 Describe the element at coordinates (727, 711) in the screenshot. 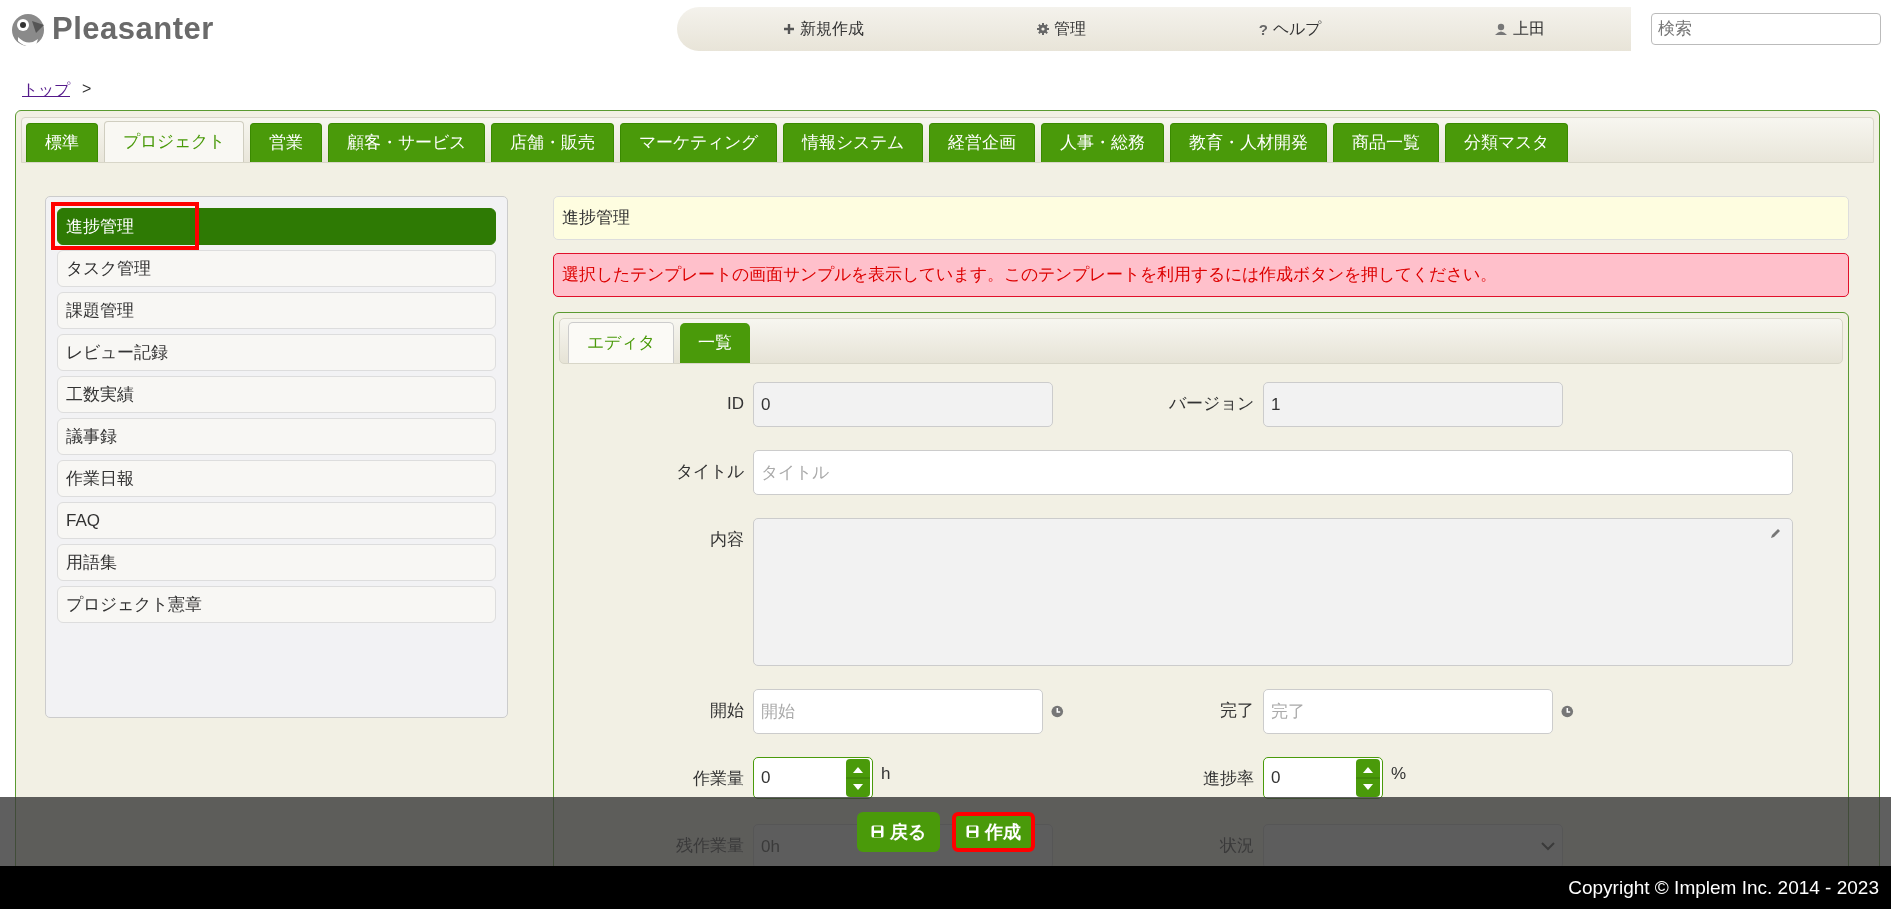

I see `field-label: 開始` at that location.